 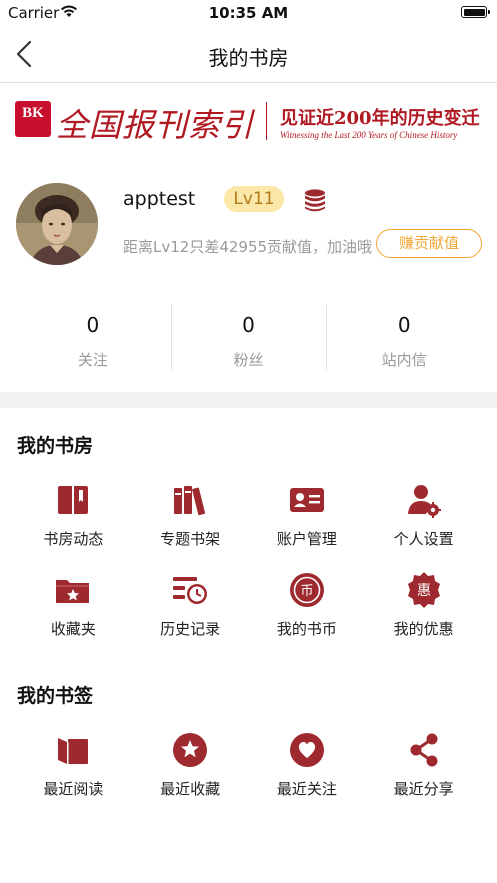 I want to click on bookmark-item-recent-share: 最近分享, so click(x=423, y=769).